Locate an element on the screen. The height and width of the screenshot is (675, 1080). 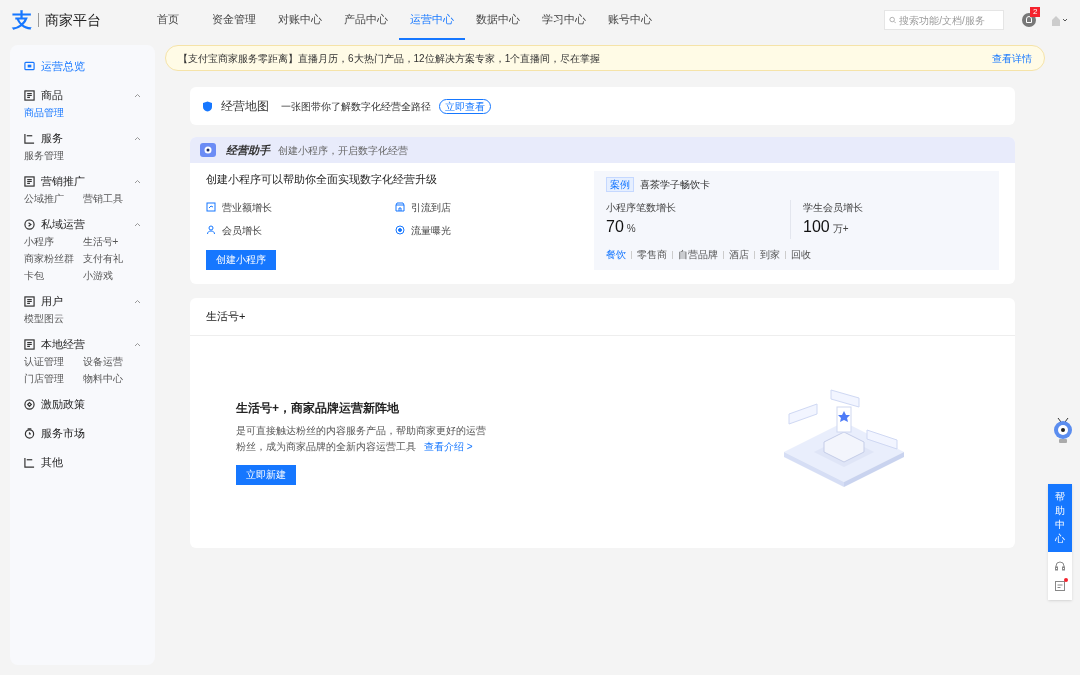
sidebar-subitem: 营销工具 is located at coordinates (102, 199).